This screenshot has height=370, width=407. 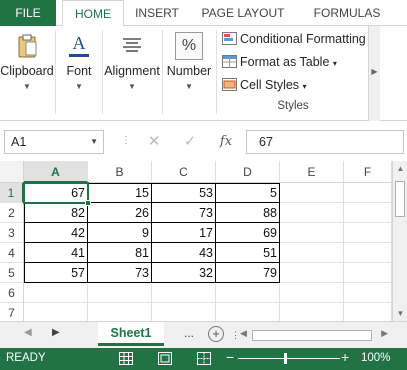 What do you see at coordinates (248, 172) in the screenshot?
I see `column-header: D` at bounding box center [248, 172].